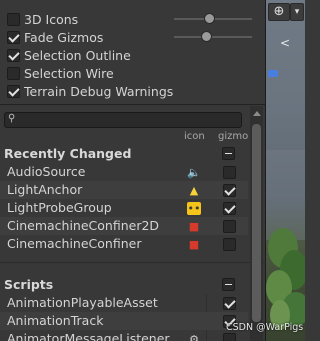 The width and height of the screenshot is (320, 341). I want to click on option-3d-icons: 3D Icons, so click(42, 19).